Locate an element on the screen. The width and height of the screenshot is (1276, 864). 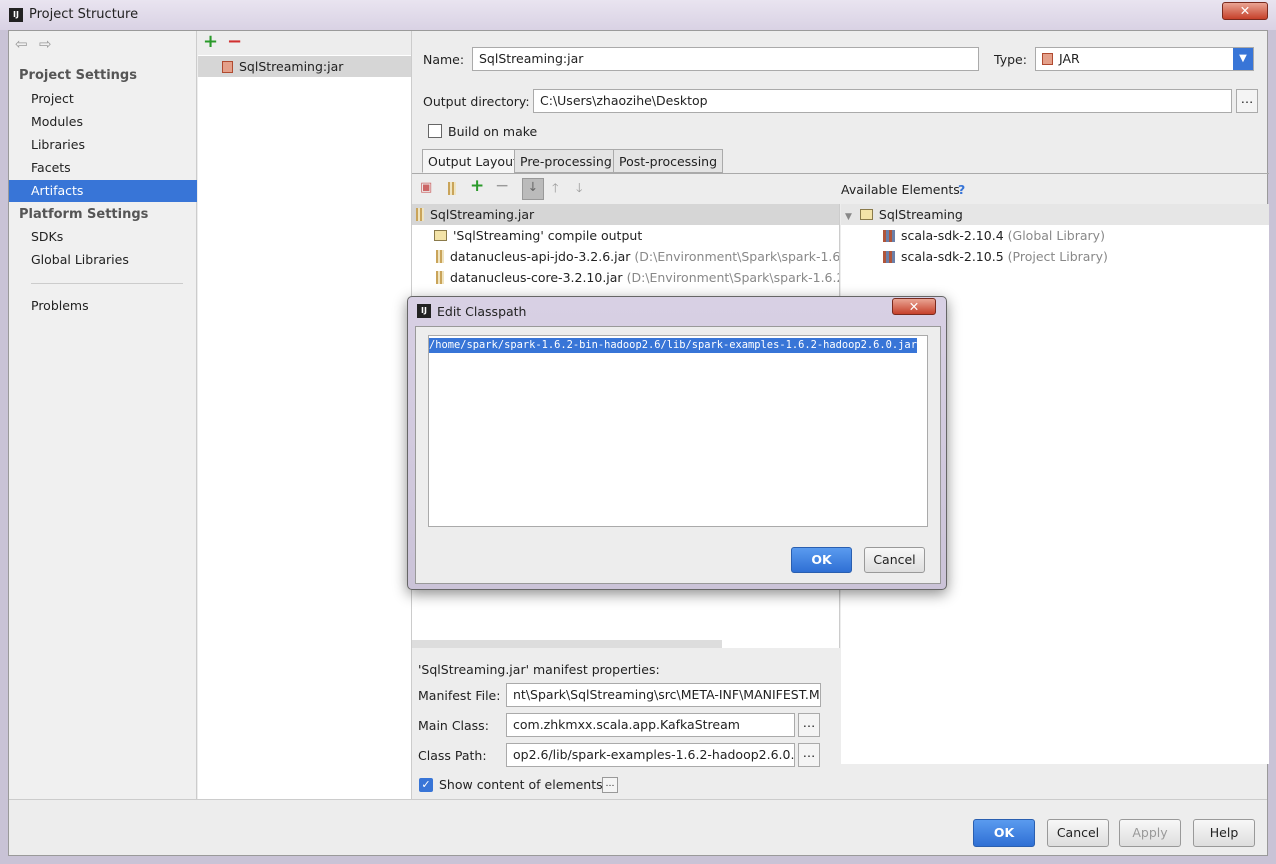
manifest-heading: 'SqlStreaming.jar' manifest properties: is located at coordinates (539, 669).